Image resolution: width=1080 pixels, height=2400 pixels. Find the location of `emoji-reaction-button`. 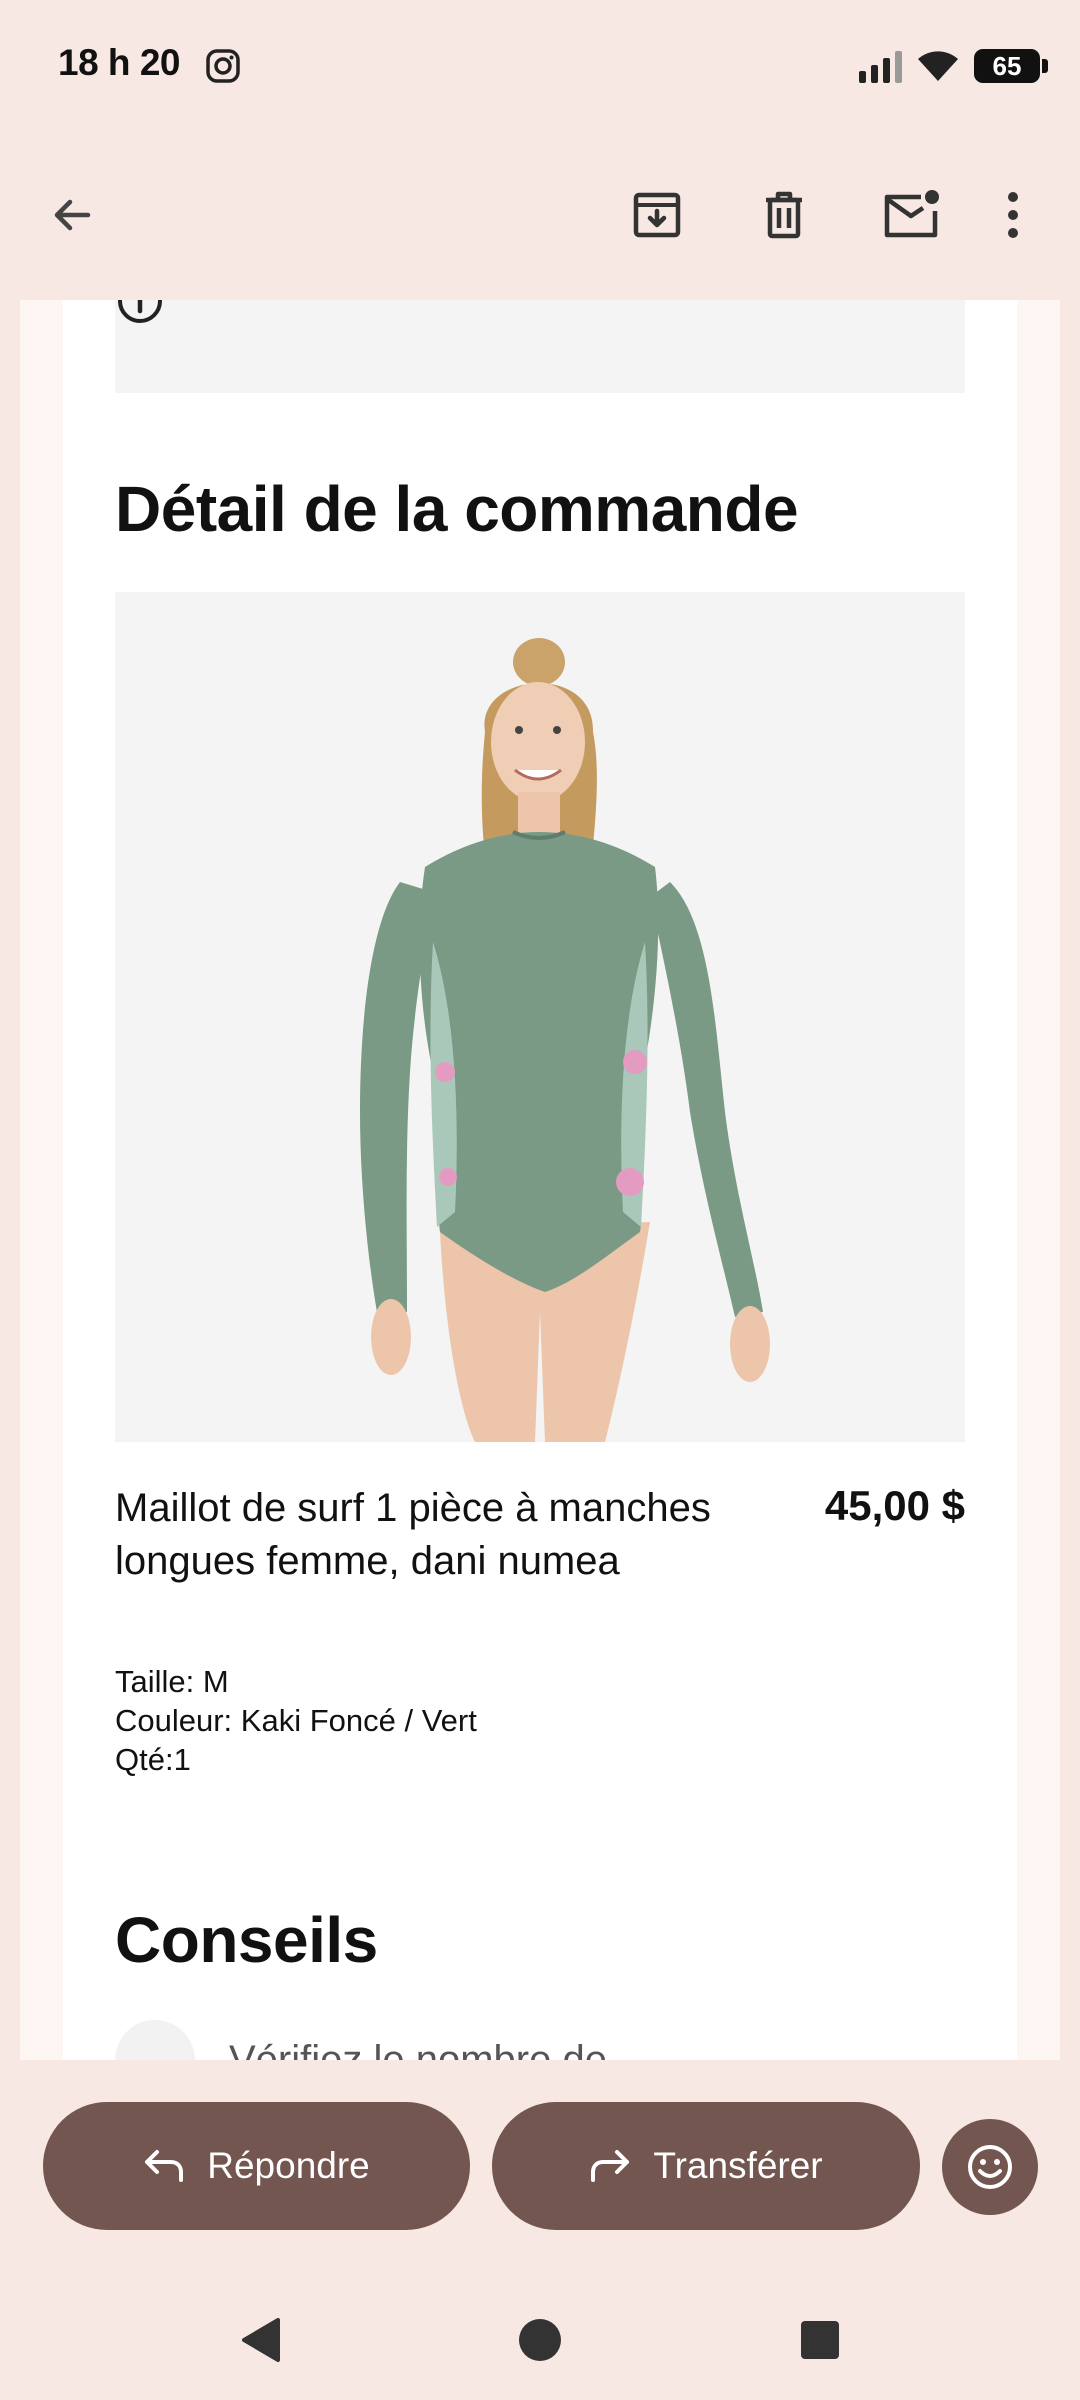

emoji-reaction-button is located at coordinates (990, 2167).